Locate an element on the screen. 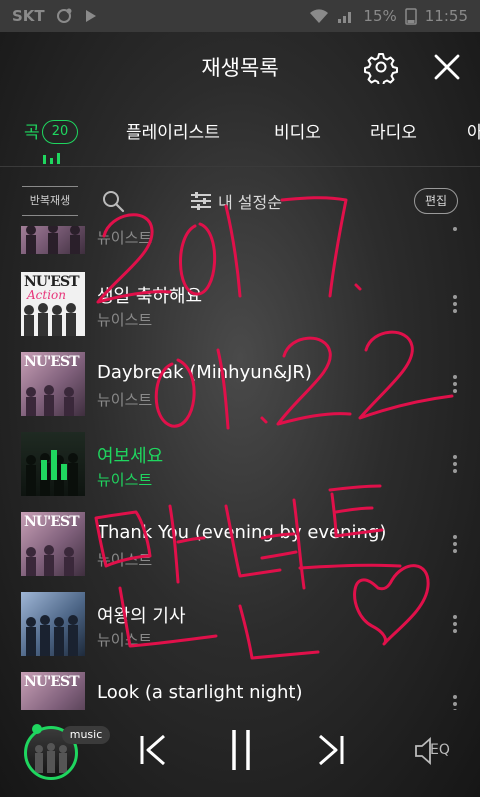 This screenshot has height=797, width=480. mini-player: music EQ is located at coordinates (240, 754).